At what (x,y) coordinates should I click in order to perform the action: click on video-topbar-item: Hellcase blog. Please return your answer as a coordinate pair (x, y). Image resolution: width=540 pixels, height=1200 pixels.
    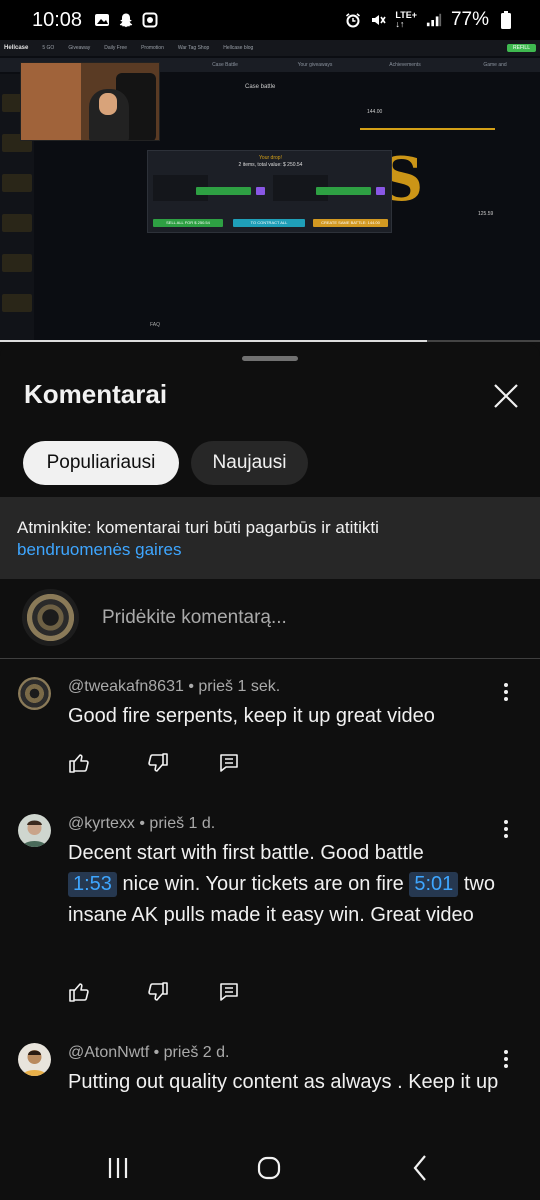
    Looking at the image, I should click on (238, 48).